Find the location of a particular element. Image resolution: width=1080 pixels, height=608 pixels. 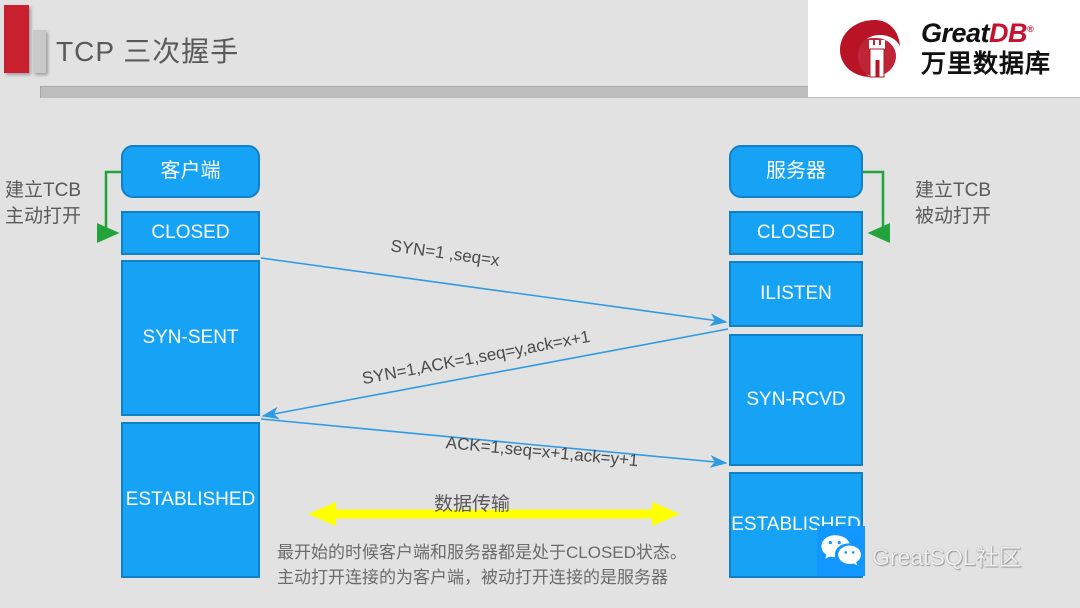

wechat-watermark-text: GreatSQL社区 is located at coordinates (947, 557).